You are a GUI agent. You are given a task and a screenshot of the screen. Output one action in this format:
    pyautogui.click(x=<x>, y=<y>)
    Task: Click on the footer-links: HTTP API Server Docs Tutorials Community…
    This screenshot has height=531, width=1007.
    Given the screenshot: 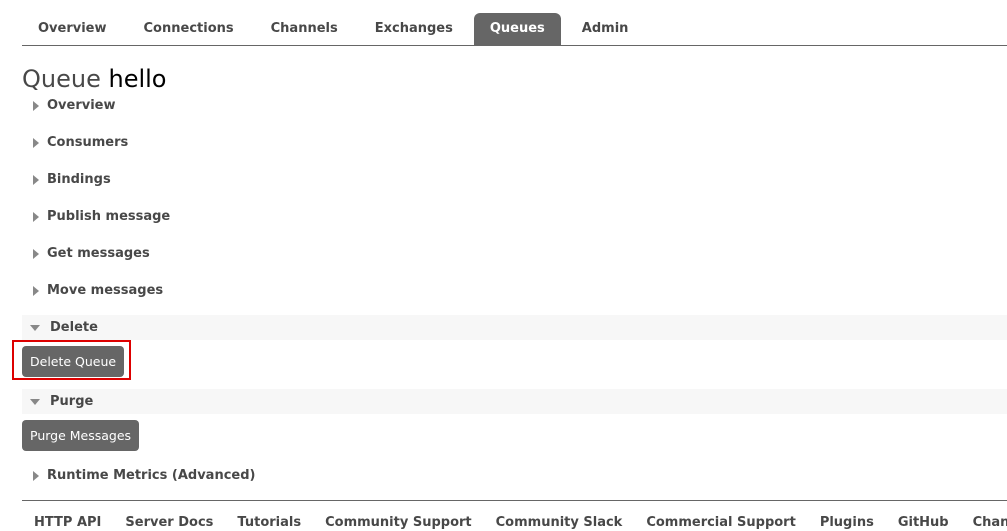 What is the action you would take?
    pyautogui.click(x=514, y=515)
    